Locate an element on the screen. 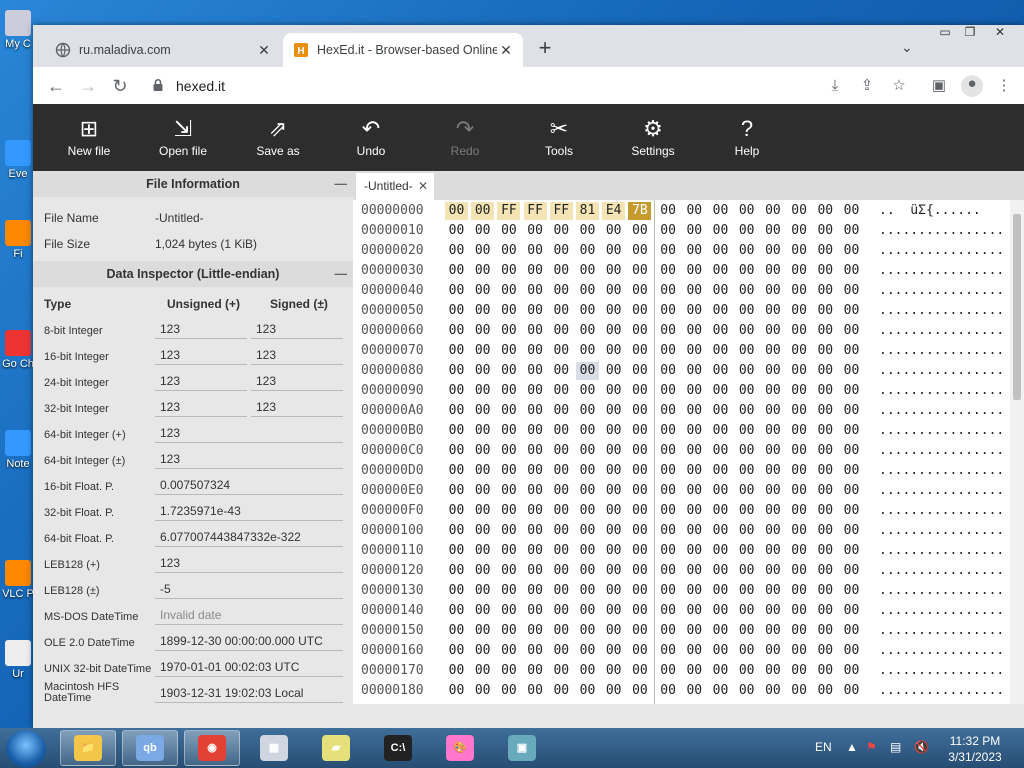 Image resolution: width=1024 pixels, height=768 pixels. network-tray-icon: ▤ is located at coordinates (895, 747).